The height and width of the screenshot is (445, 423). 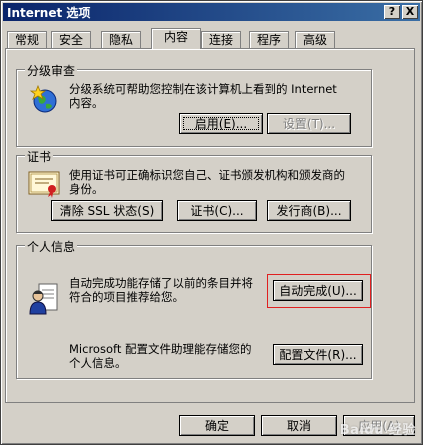 I want to click on close-button: X, so click(x=410, y=12).